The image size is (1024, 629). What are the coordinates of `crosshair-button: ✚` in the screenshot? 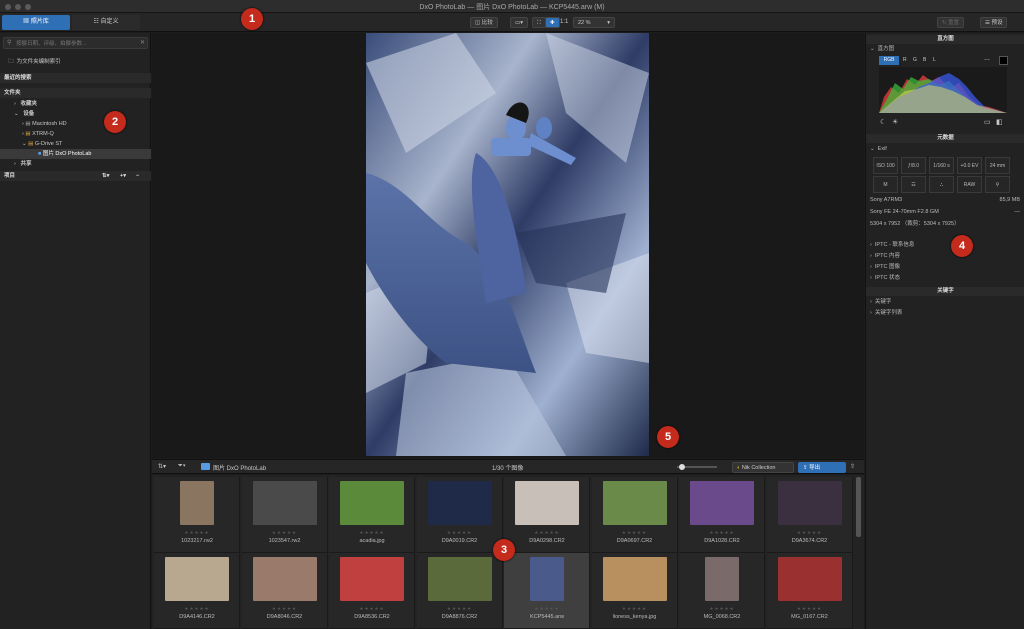 It's located at (552, 22).